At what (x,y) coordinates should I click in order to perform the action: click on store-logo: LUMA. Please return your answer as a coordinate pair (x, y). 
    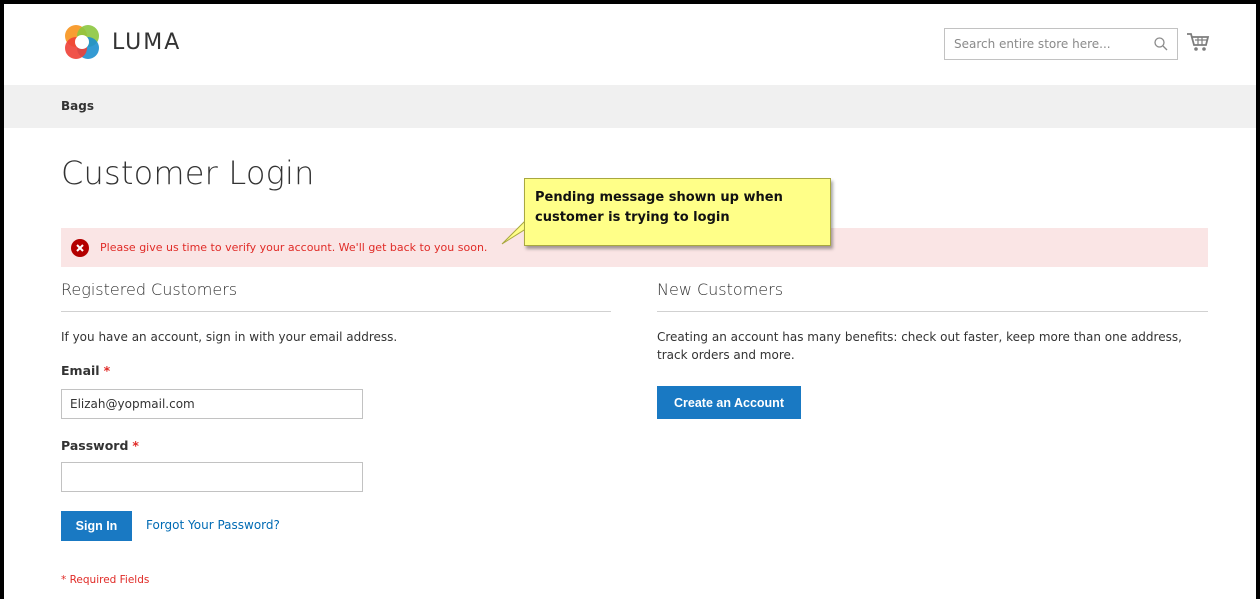
    Looking at the image, I should click on (121, 42).